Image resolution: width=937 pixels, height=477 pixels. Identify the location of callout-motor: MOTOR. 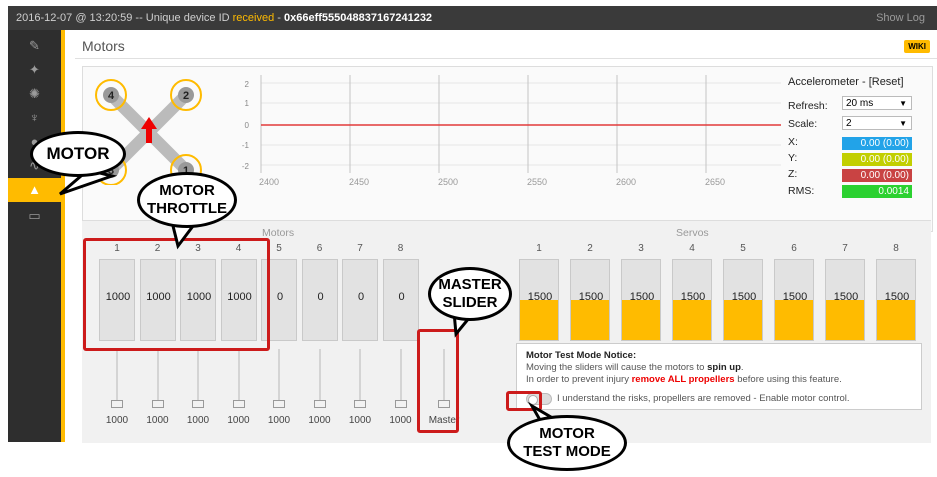
(78, 154).